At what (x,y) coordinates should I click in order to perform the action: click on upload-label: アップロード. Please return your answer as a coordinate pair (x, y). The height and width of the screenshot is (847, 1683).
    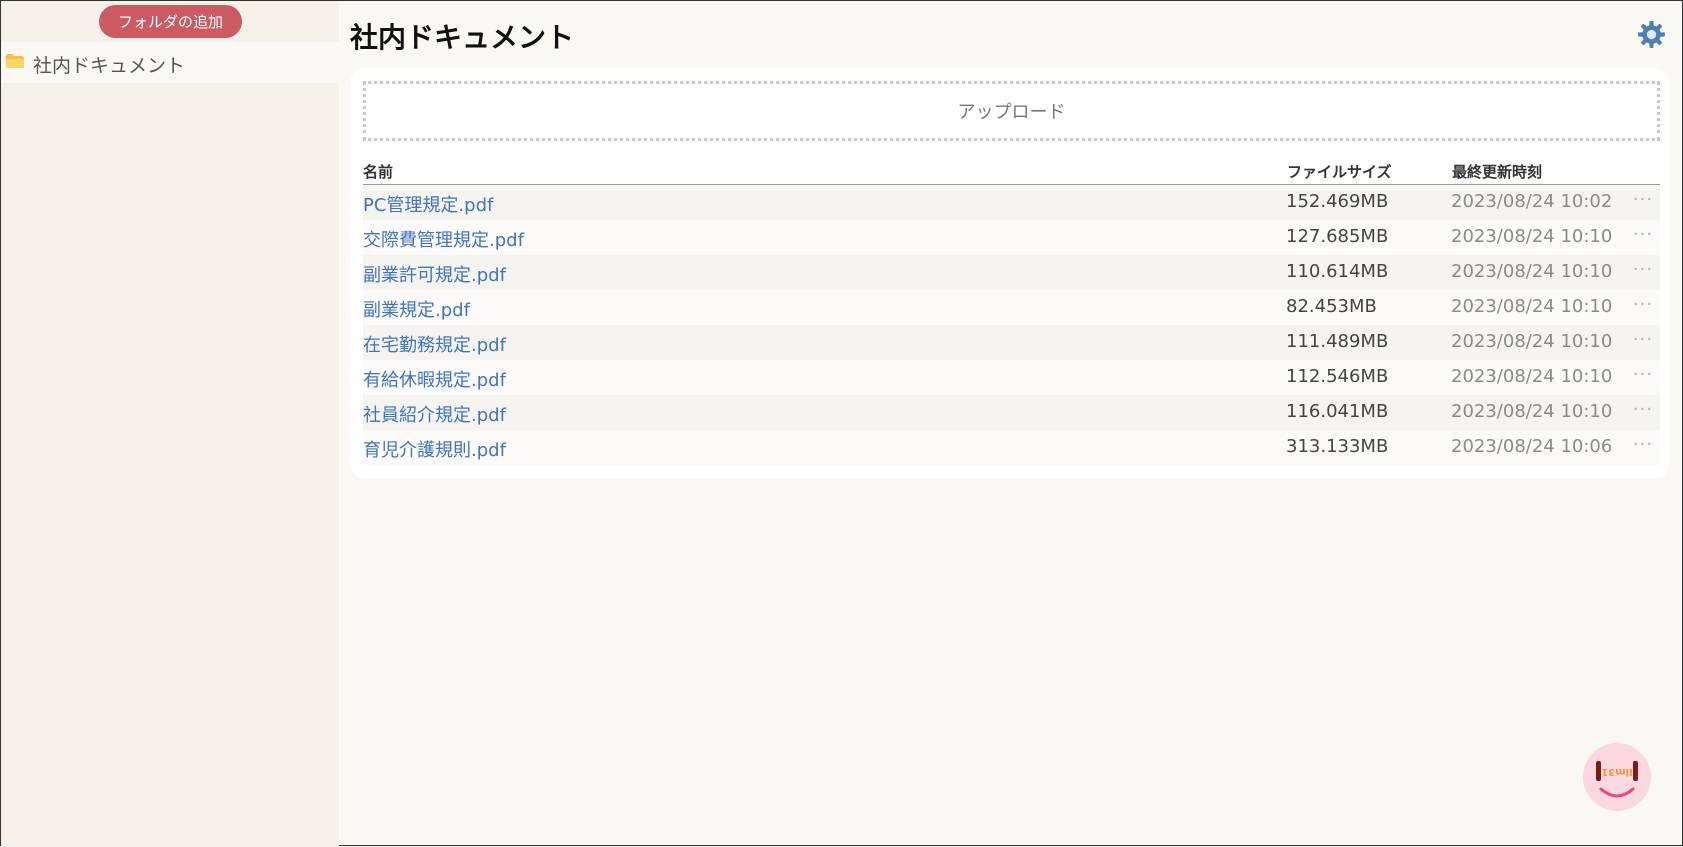
    Looking at the image, I should click on (1011, 112).